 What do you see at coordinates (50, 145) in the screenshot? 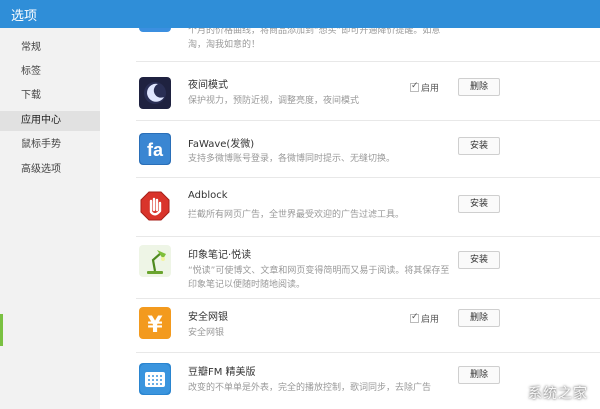
I see `sidebar-item-mouse-gestures: 鼠标手势` at bounding box center [50, 145].